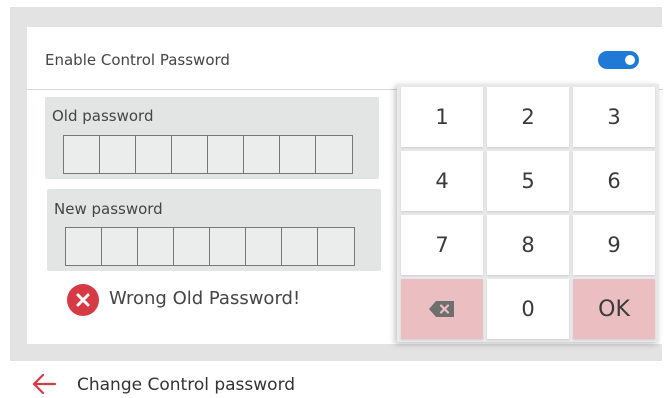 The width and height of the screenshot is (665, 398). I want to click on old-password-label: Old password, so click(103, 116).